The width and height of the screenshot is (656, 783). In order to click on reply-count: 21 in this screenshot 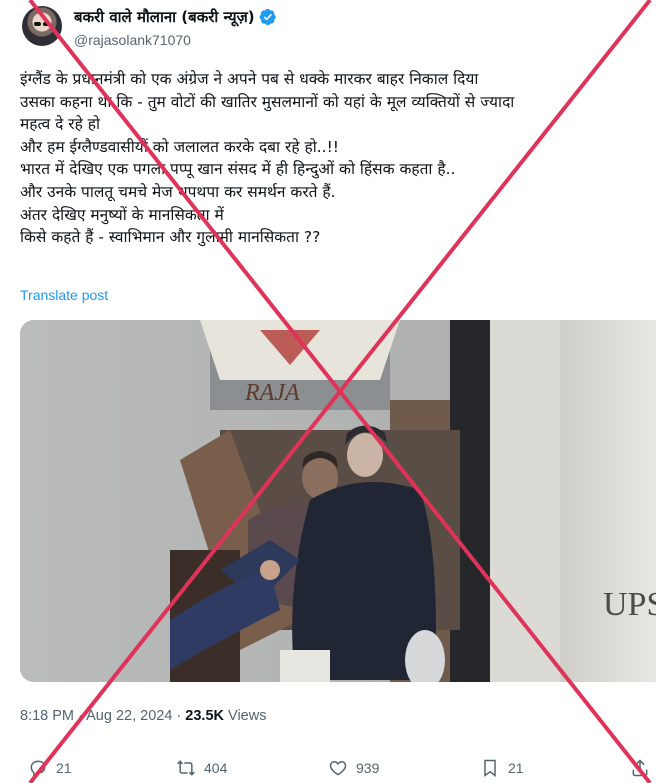, I will do `click(64, 768)`.